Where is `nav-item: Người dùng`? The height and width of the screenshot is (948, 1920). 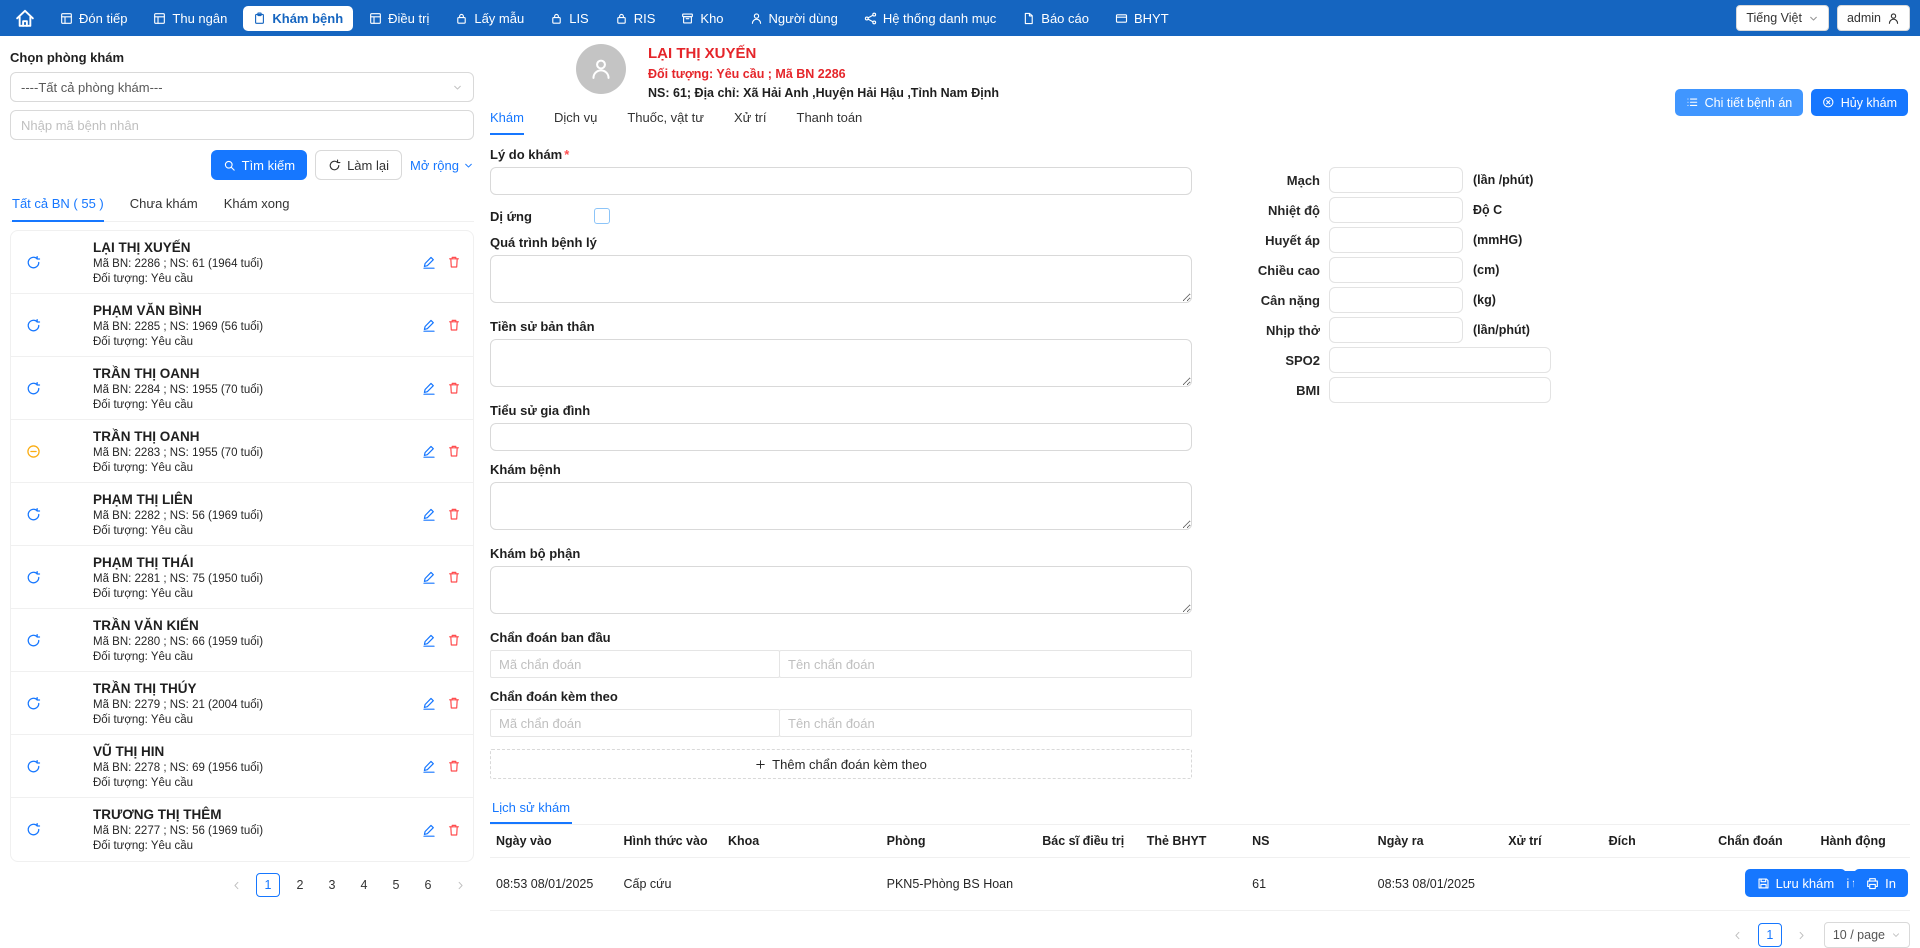
nav-item: Người dùng is located at coordinates (794, 18).